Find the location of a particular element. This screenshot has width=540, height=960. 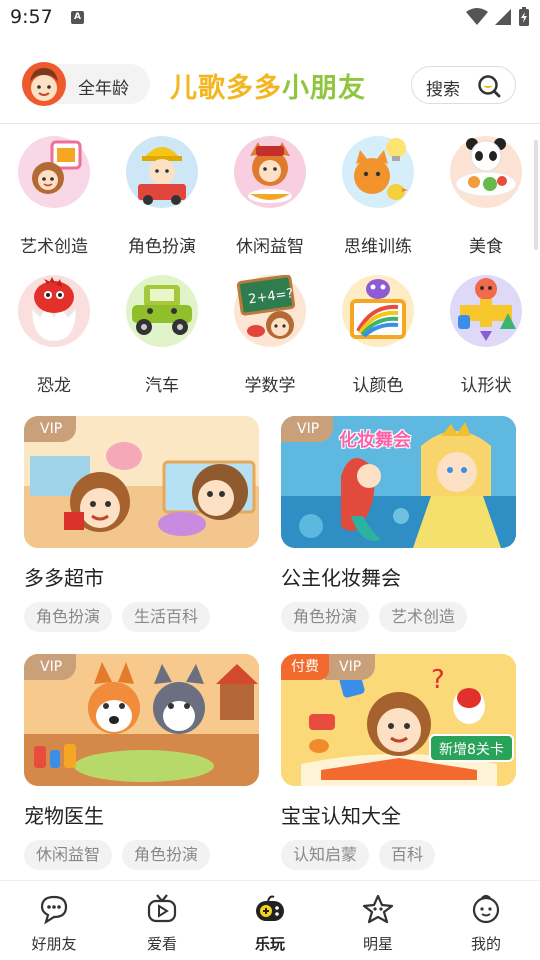

category-food: 美食 is located at coordinates (486, 196).